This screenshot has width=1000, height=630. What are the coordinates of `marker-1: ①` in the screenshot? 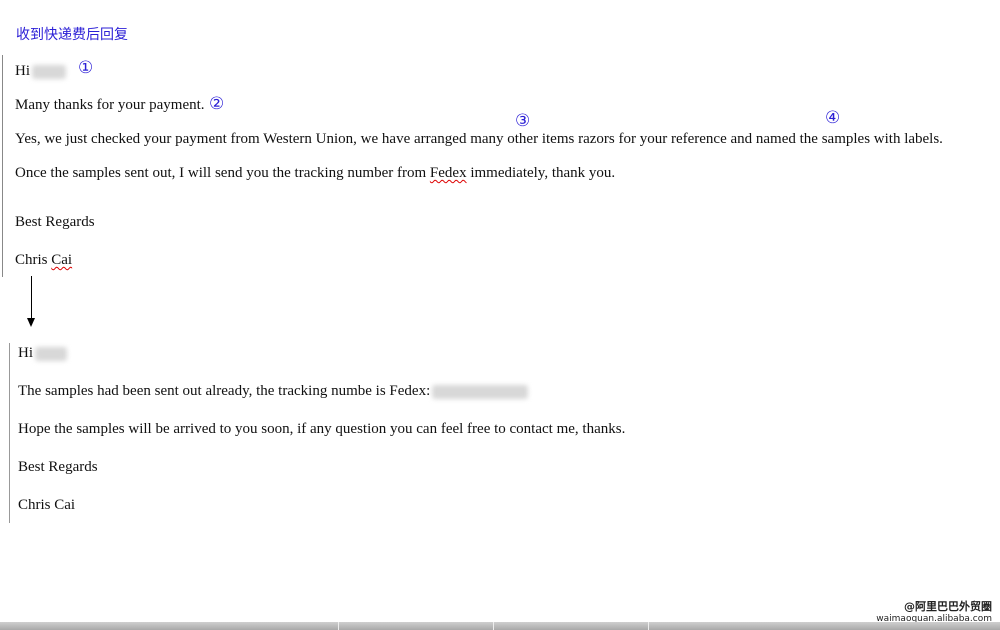 It's located at (86, 68).